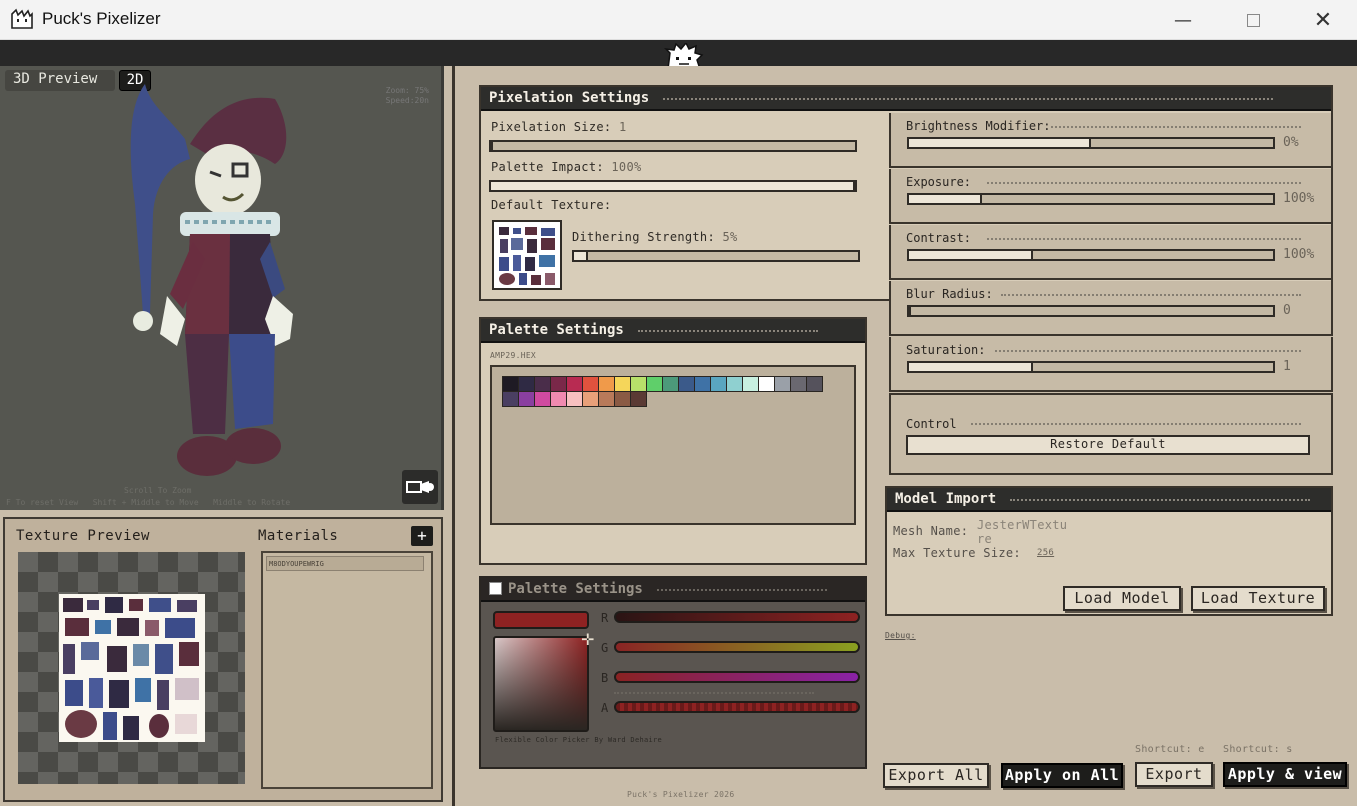 Image resolution: width=1357 pixels, height=806 pixels. I want to click on saturation-setting: Saturation: 1, so click(1111, 364).